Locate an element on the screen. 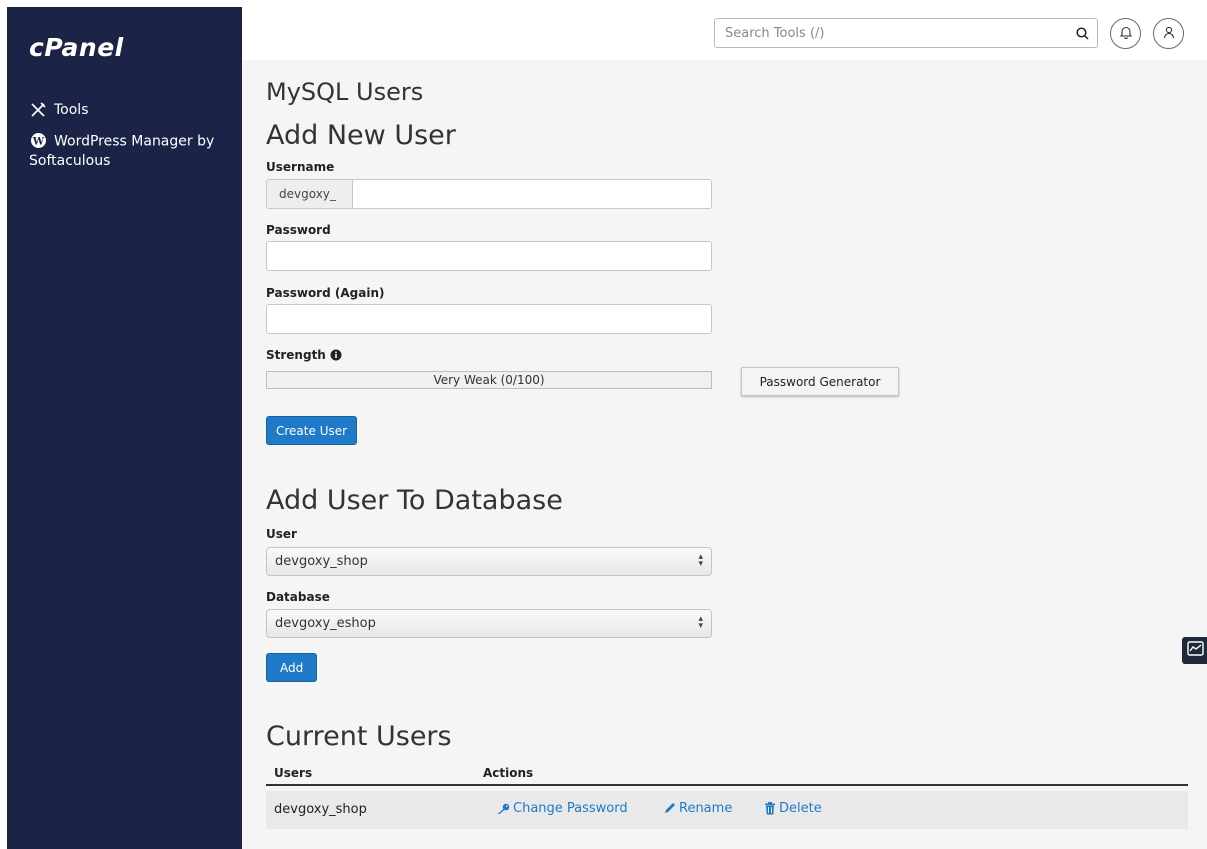 This screenshot has height=849, width=1207. bell-icon is located at coordinates (1125, 33).